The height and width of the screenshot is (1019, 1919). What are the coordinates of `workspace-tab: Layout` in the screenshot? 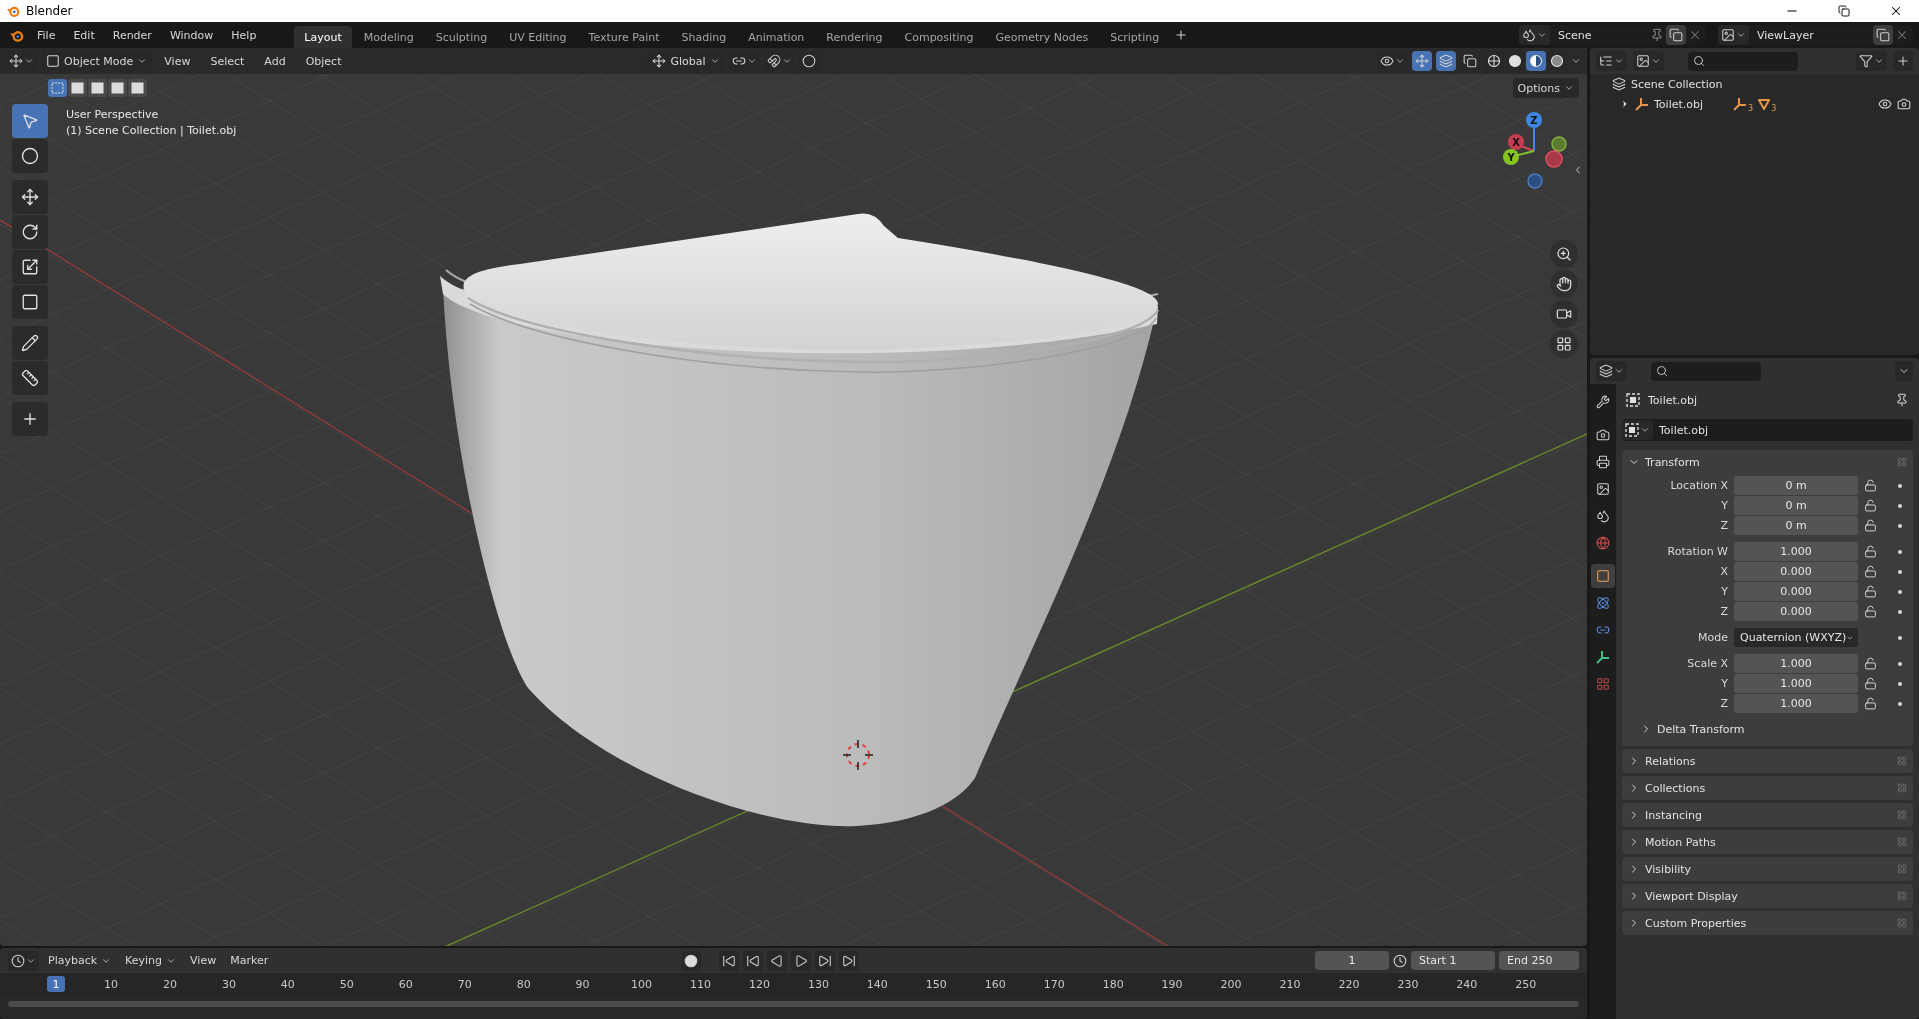 It's located at (323, 36).